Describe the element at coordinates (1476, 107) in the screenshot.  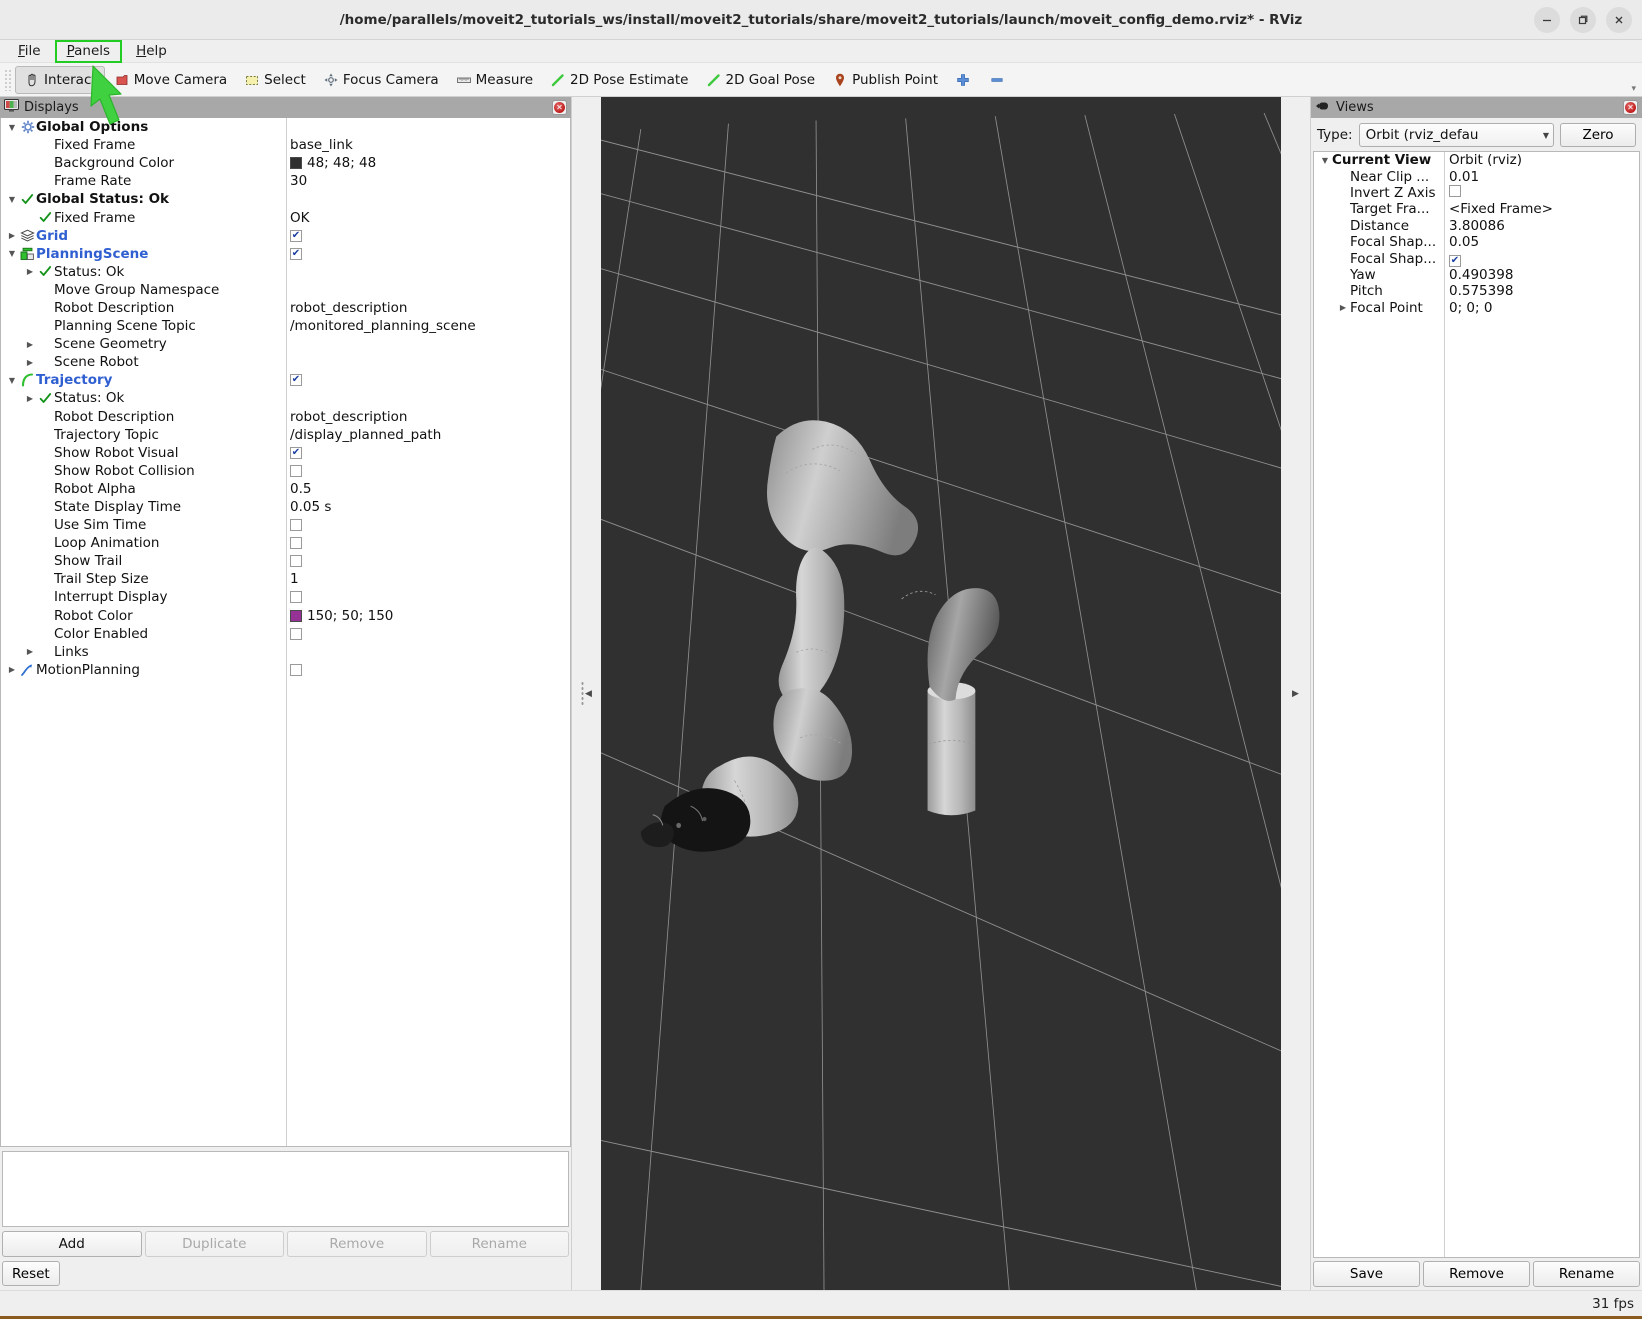
I see `views-panel-header: Views ✕` at that location.